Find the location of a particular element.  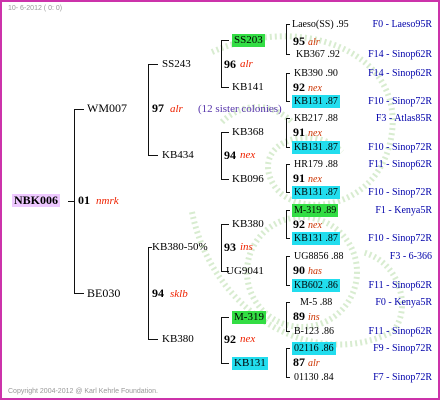

gen3-colony-name: KB096 is located at coordinates (248, 179).